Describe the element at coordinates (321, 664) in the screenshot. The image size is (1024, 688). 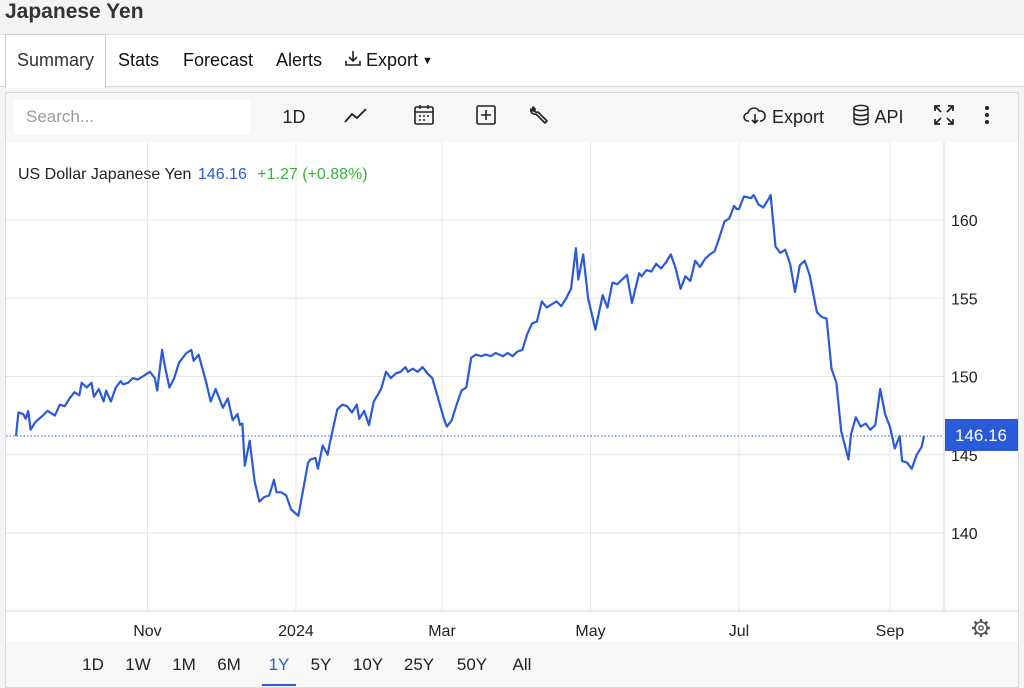
I see `range-button-5y: 5Y` at that location.